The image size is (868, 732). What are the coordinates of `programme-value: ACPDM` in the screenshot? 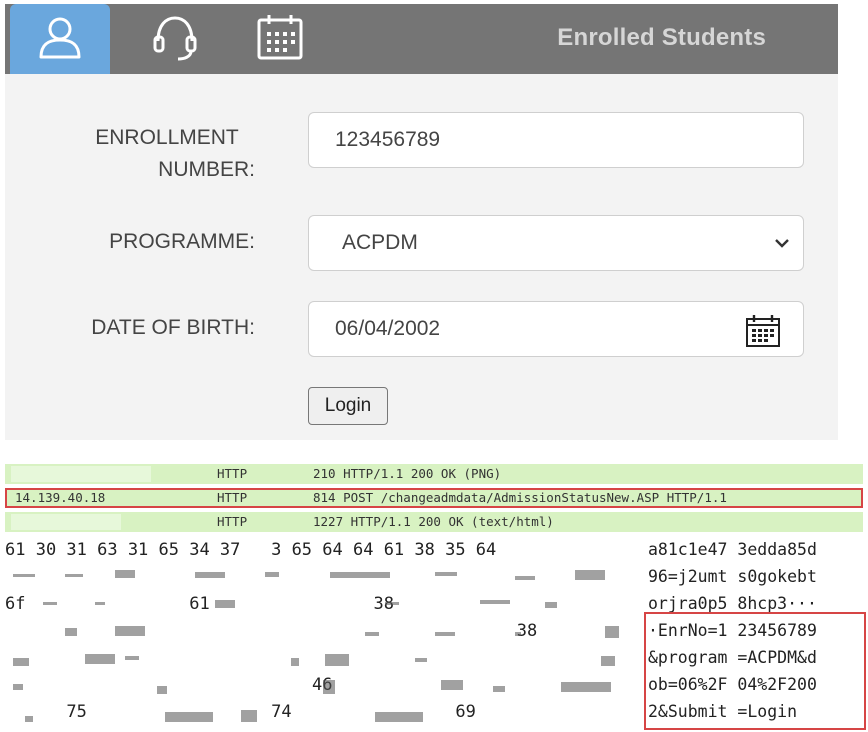 It's located at (380, 242).